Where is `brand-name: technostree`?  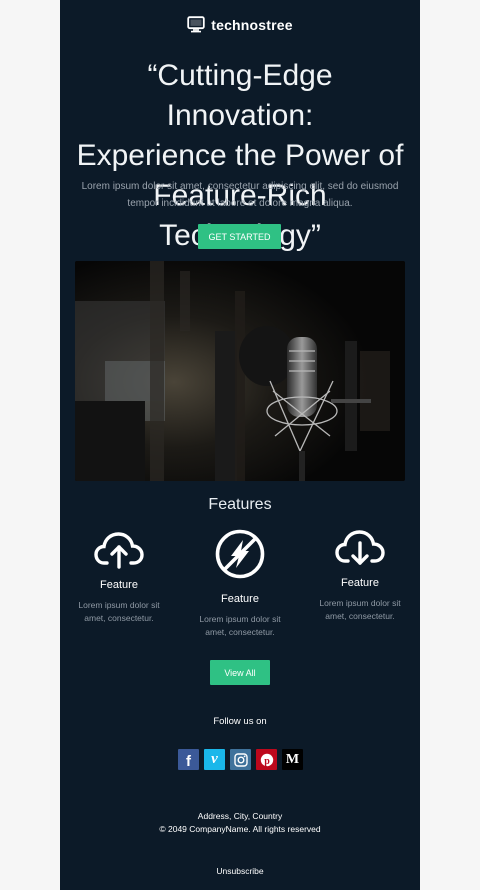
brand-name: technostree is located at coordinates (252, 24).